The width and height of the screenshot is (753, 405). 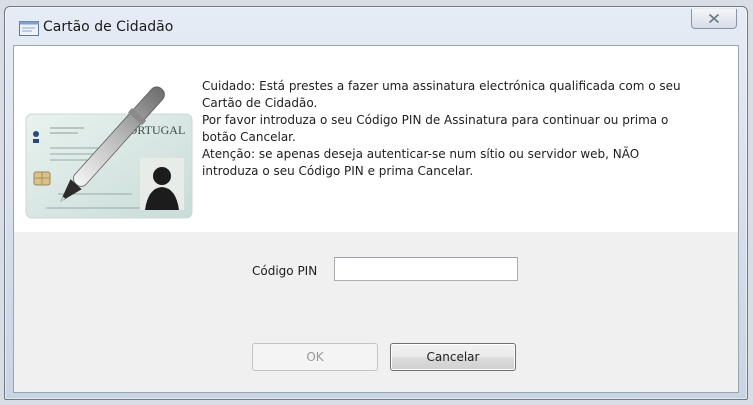 I want to click on close-button, so click(x=714, y=19).